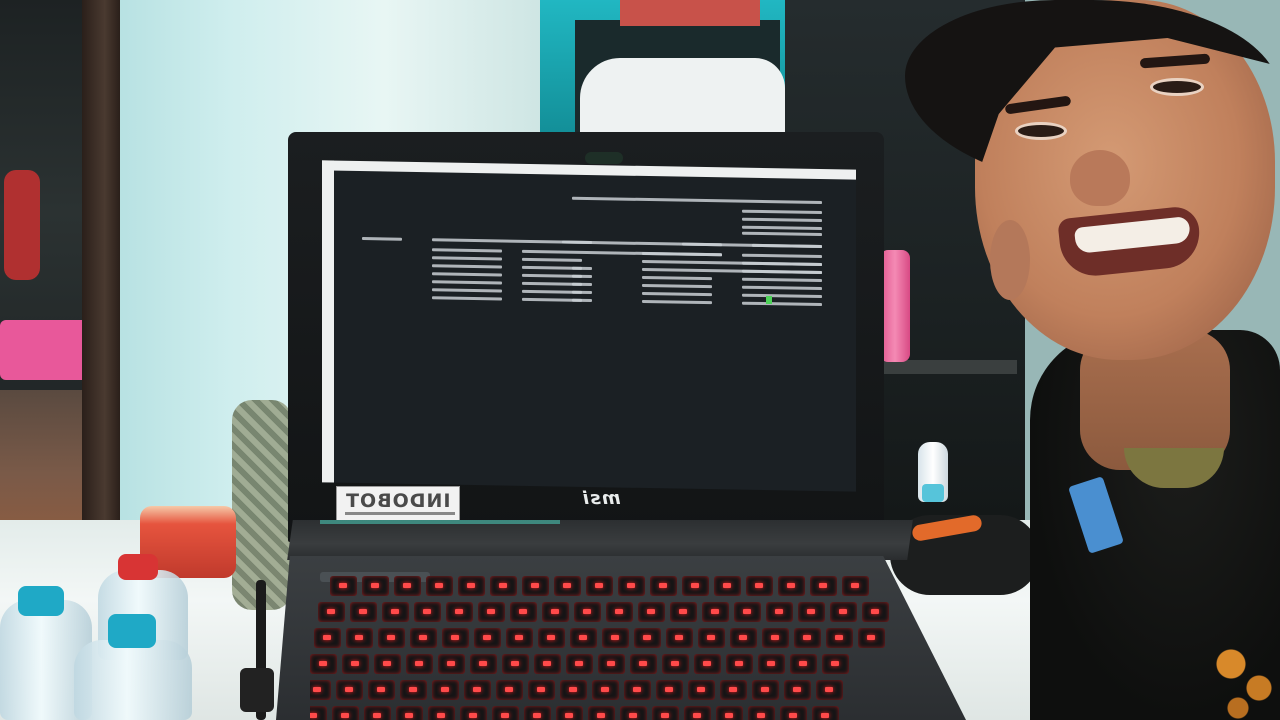 The width and height of the screenshot is (1280, 720). I want to click on eye, so click(1177, 87).